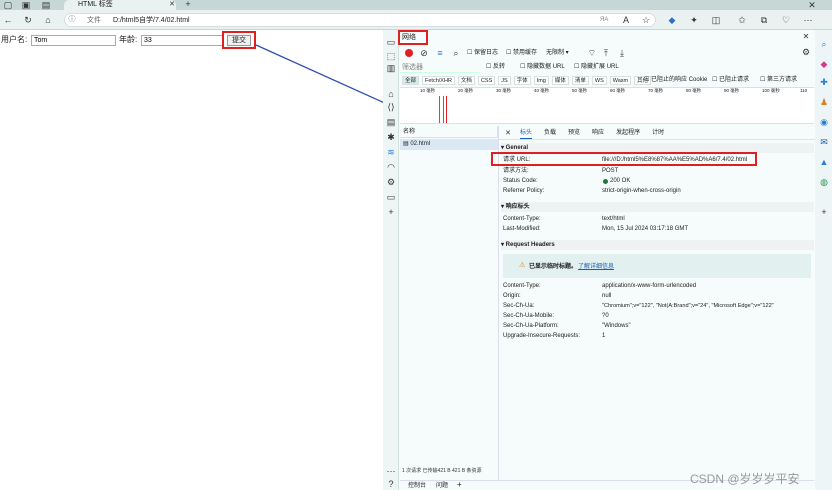 This screenshot has height=490, width=832. I want to click on console-icon: ▤, so click(391, 122).